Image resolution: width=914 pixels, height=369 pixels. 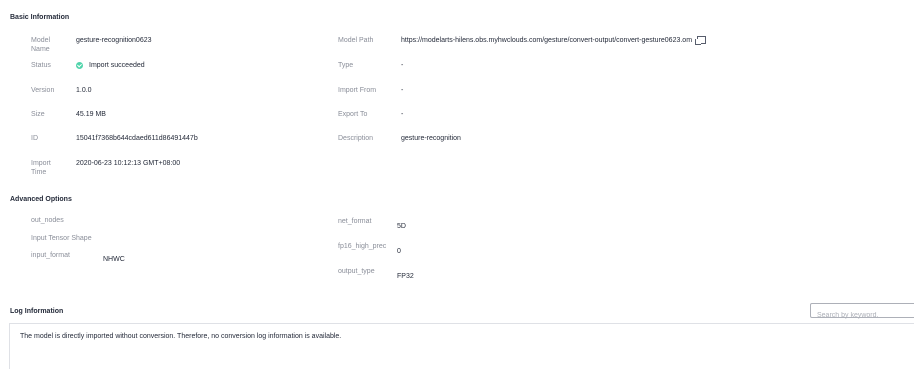 What do you see at coordinates (38, 114) in the screenshot?
I see `size-label: Size` at bounding box center [38, 114].